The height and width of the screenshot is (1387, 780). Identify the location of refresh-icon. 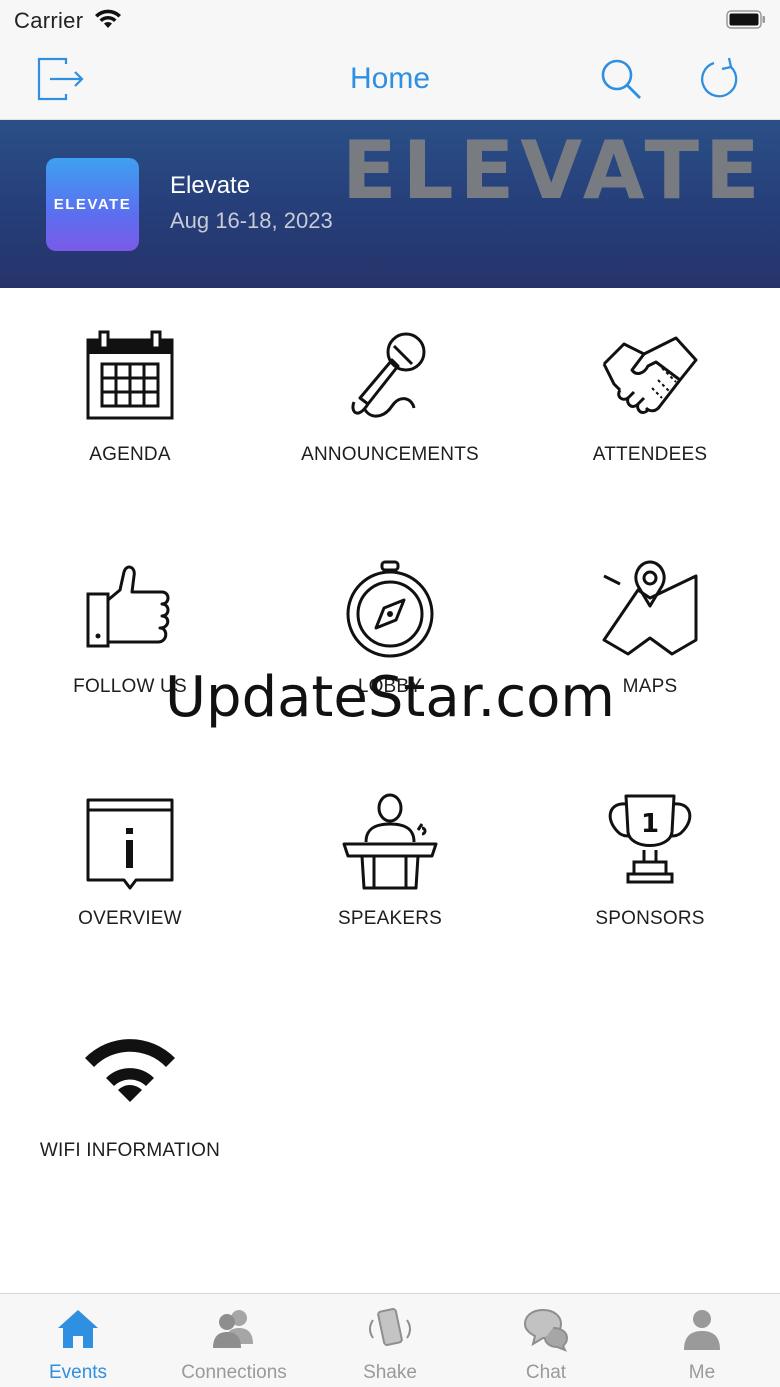
(719, 77).